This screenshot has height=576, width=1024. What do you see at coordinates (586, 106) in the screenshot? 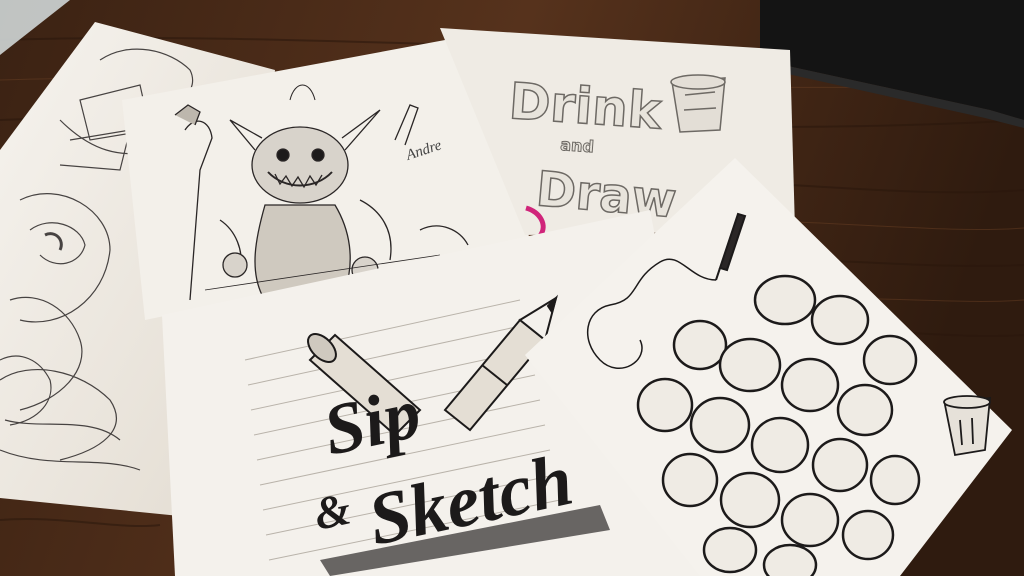
I see `drink-lettering: Drink` at bounding box center [586, 106].